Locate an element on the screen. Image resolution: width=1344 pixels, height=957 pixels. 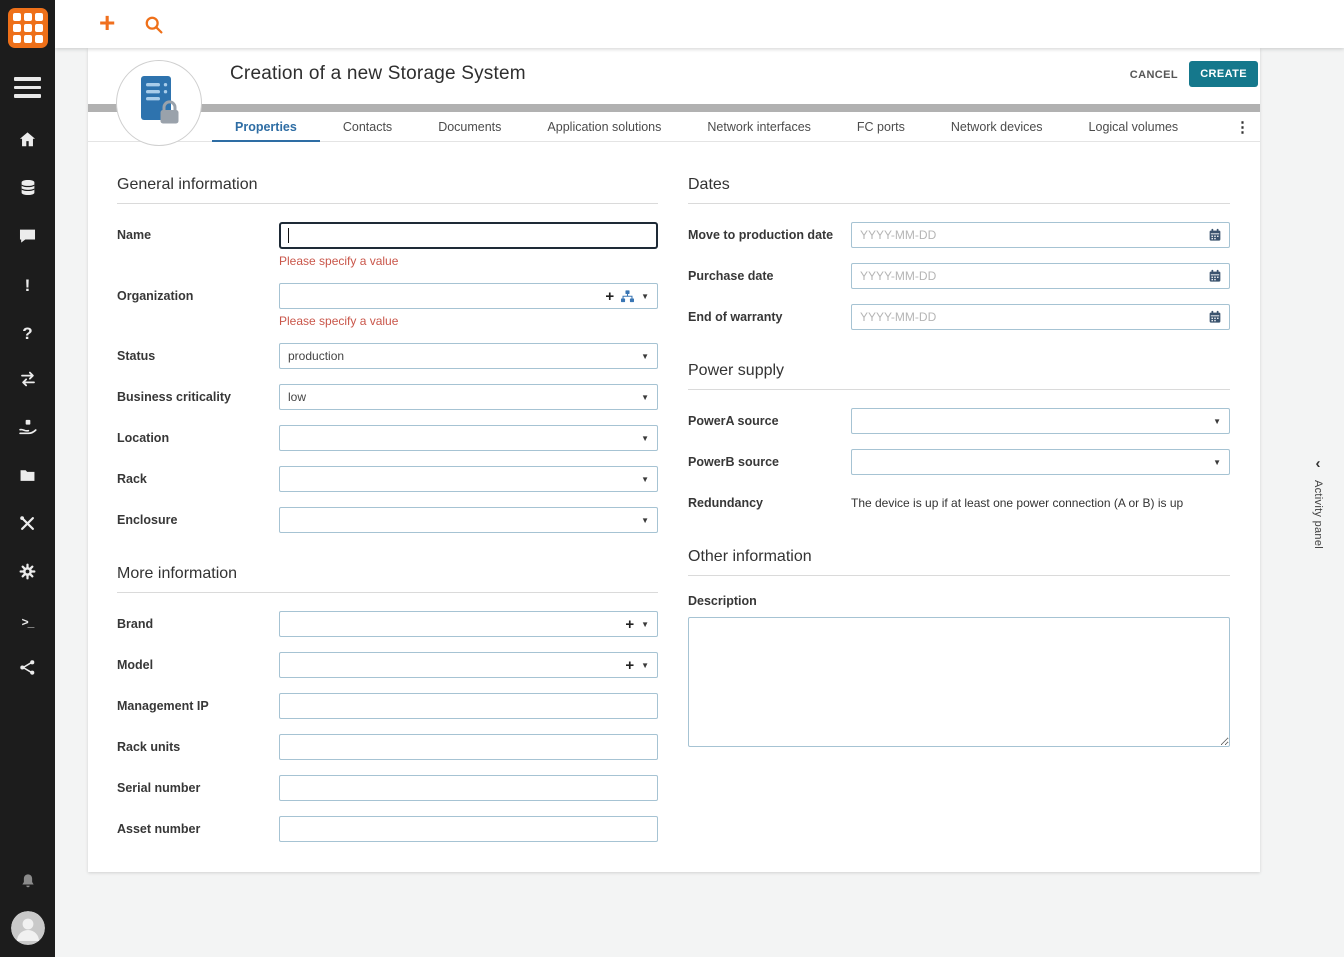
model-select: + ▼ is located at coordinates (468, 665).